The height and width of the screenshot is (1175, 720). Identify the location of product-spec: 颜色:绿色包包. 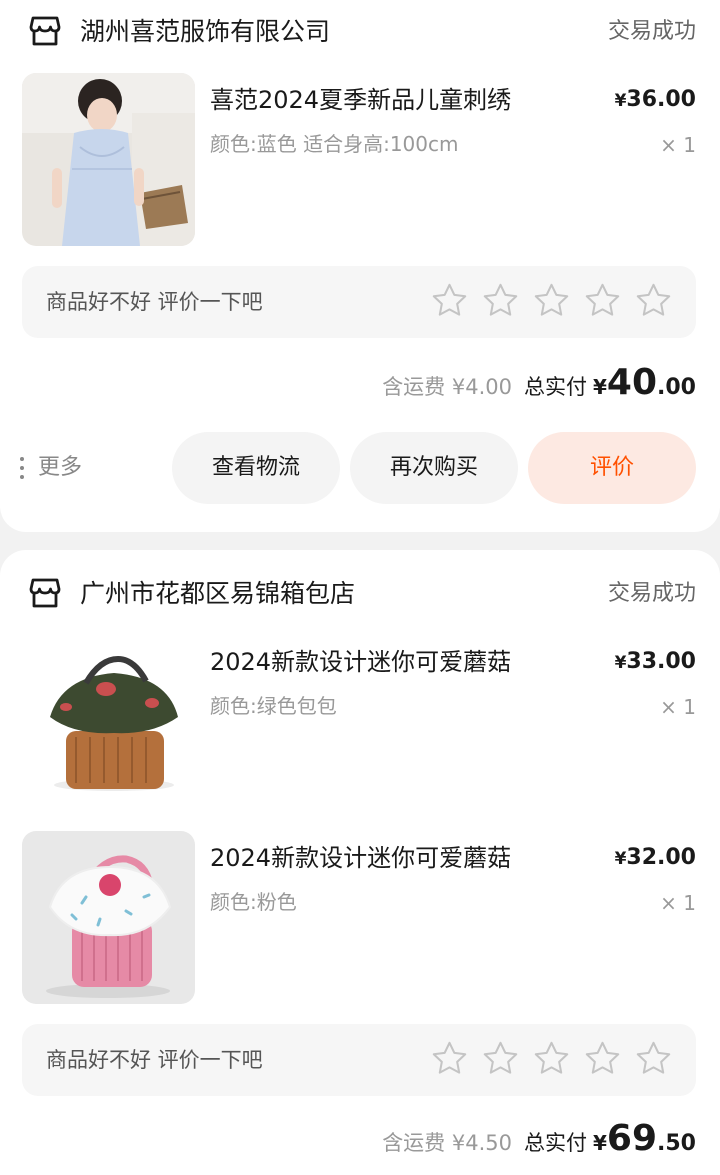
(273, 706).